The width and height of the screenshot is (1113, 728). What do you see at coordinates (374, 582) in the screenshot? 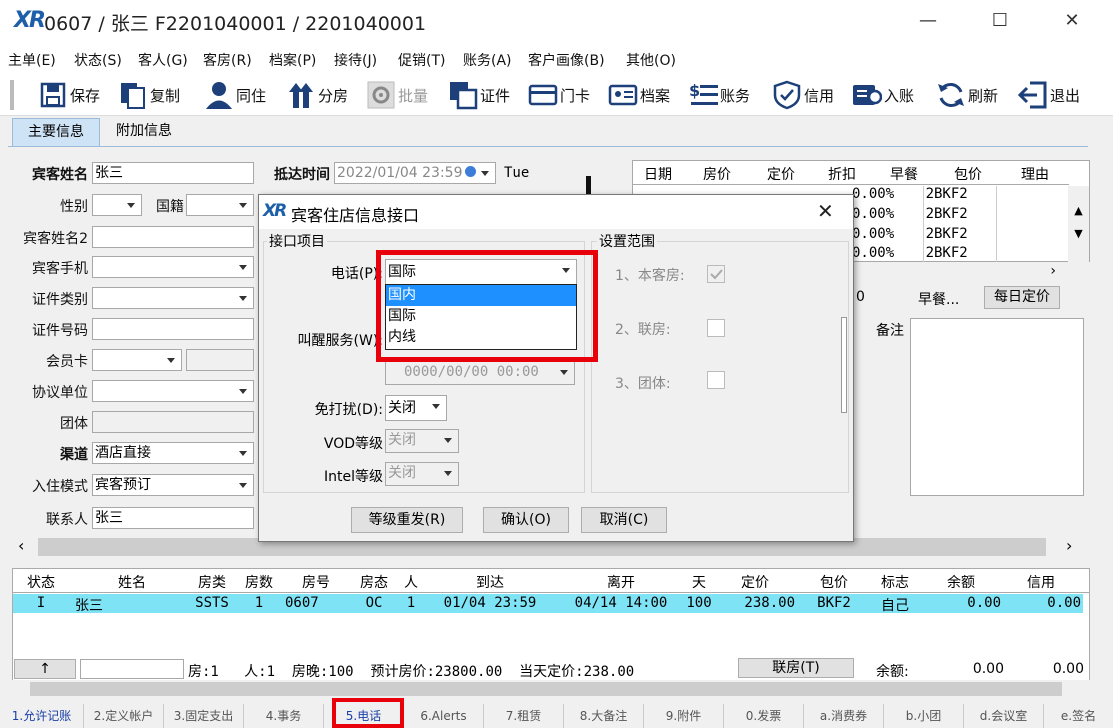
I see `col-room-state: 房态` at bounding box center [374, 582].